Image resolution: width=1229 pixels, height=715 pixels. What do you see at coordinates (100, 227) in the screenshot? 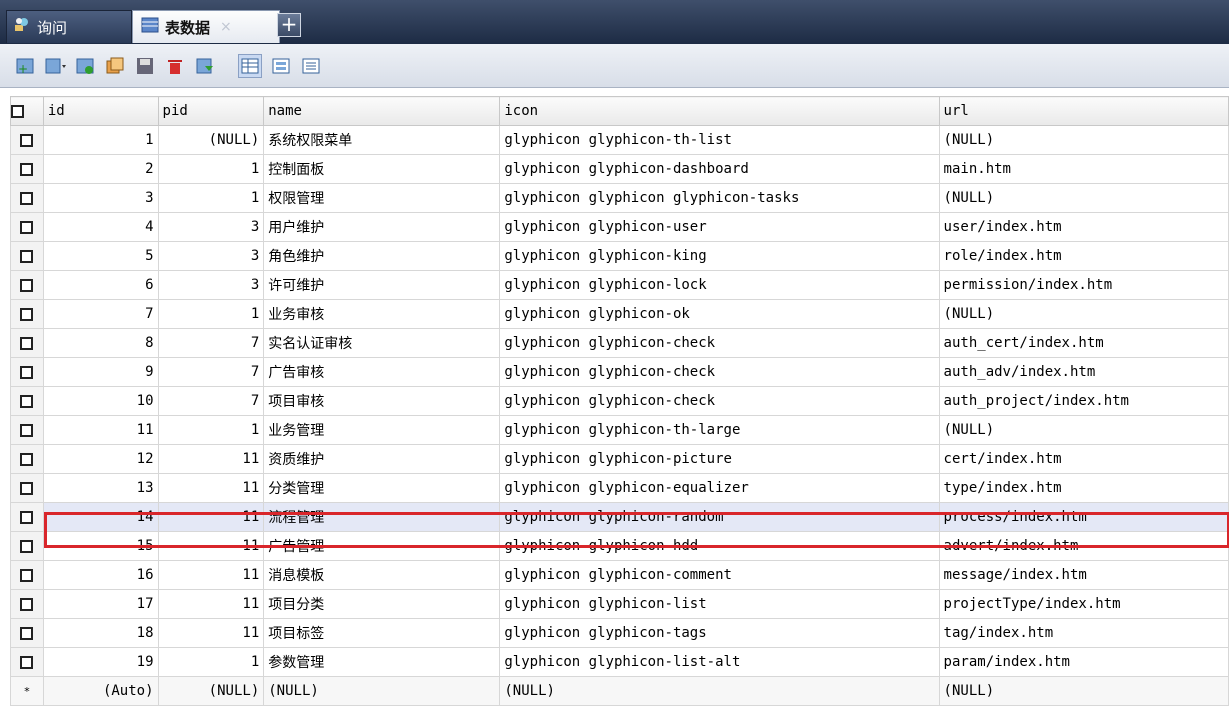
I see `cell-id: 4` at bounding box center [100, 227].